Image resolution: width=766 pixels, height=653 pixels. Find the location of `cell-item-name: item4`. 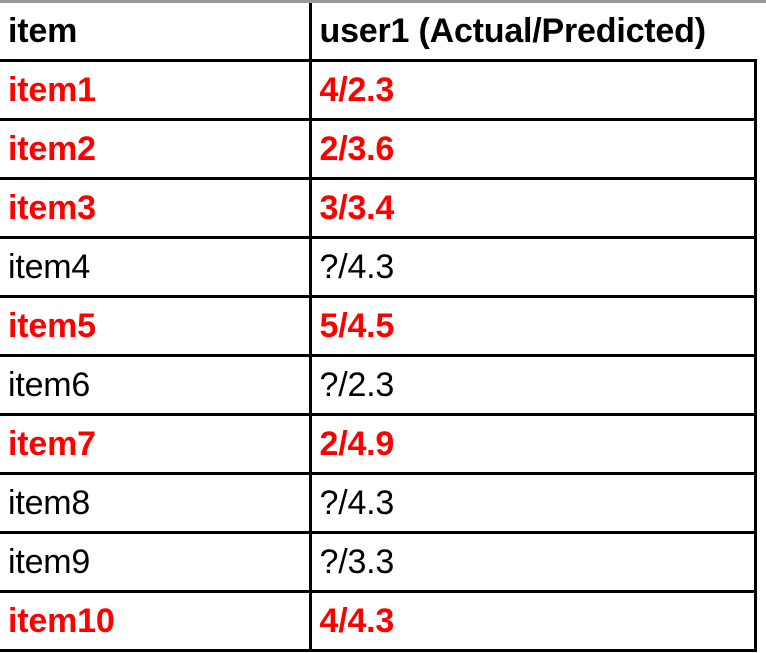

cell-item-name: item4 is located at coordinates (156, 267).